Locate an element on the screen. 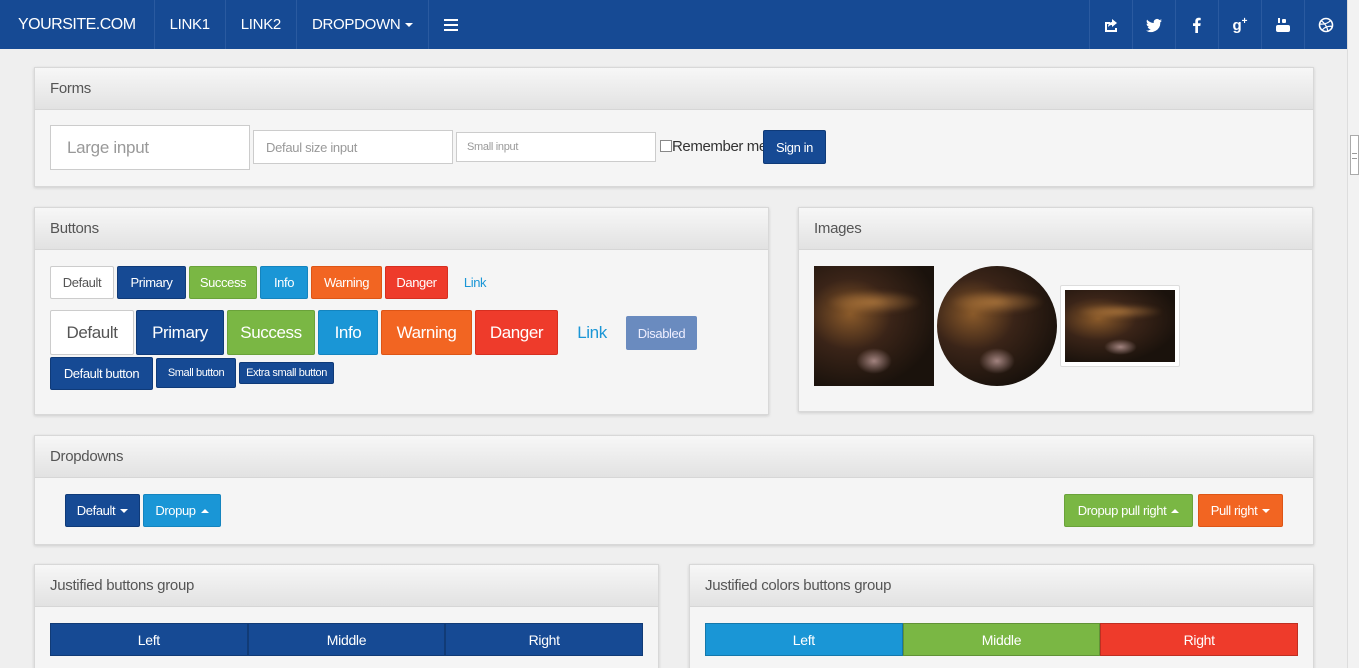  nav-link-2: LINK2 is located at coordinates (261, 24).